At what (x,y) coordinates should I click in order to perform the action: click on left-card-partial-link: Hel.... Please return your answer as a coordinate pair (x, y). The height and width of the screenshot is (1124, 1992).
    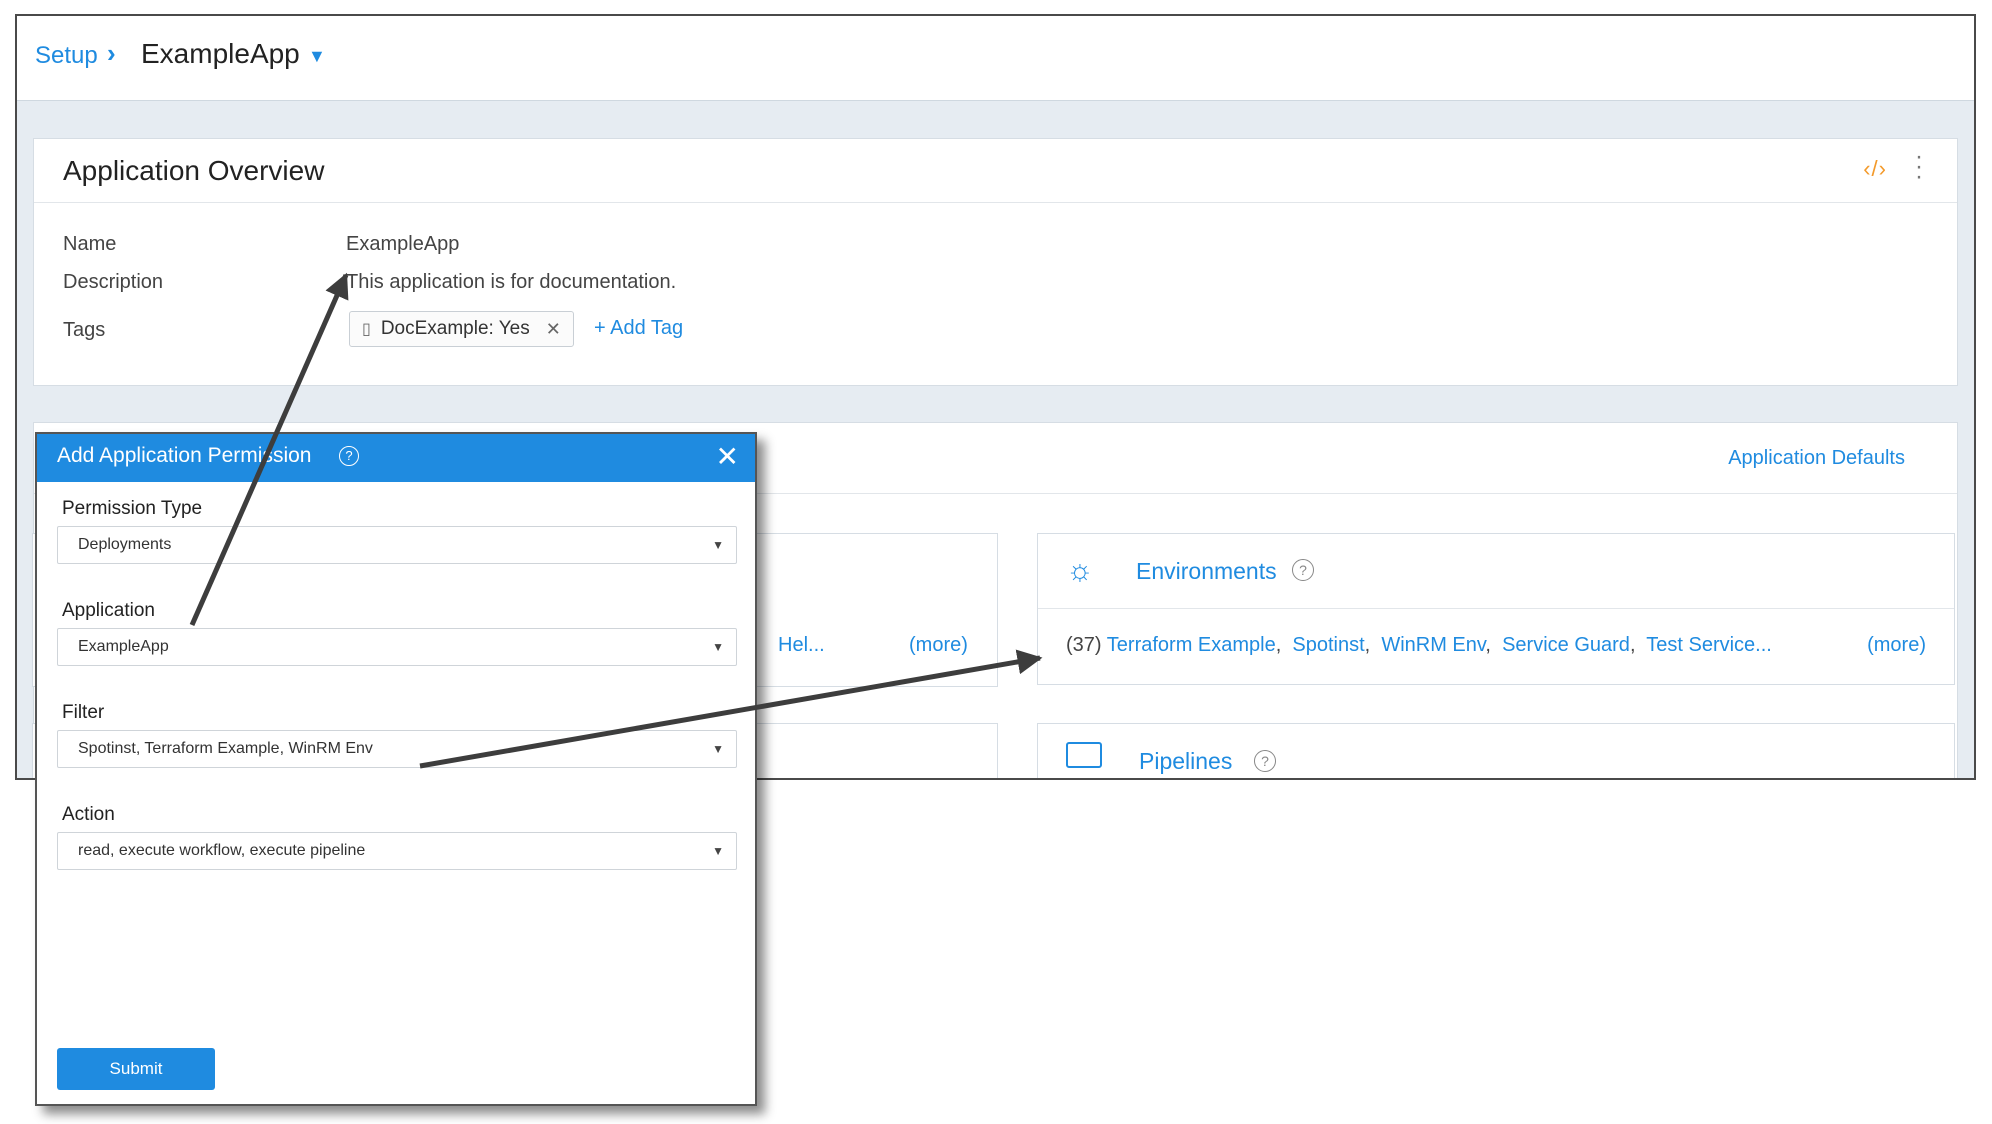
    Looking at the image, I should click on (801, 645).